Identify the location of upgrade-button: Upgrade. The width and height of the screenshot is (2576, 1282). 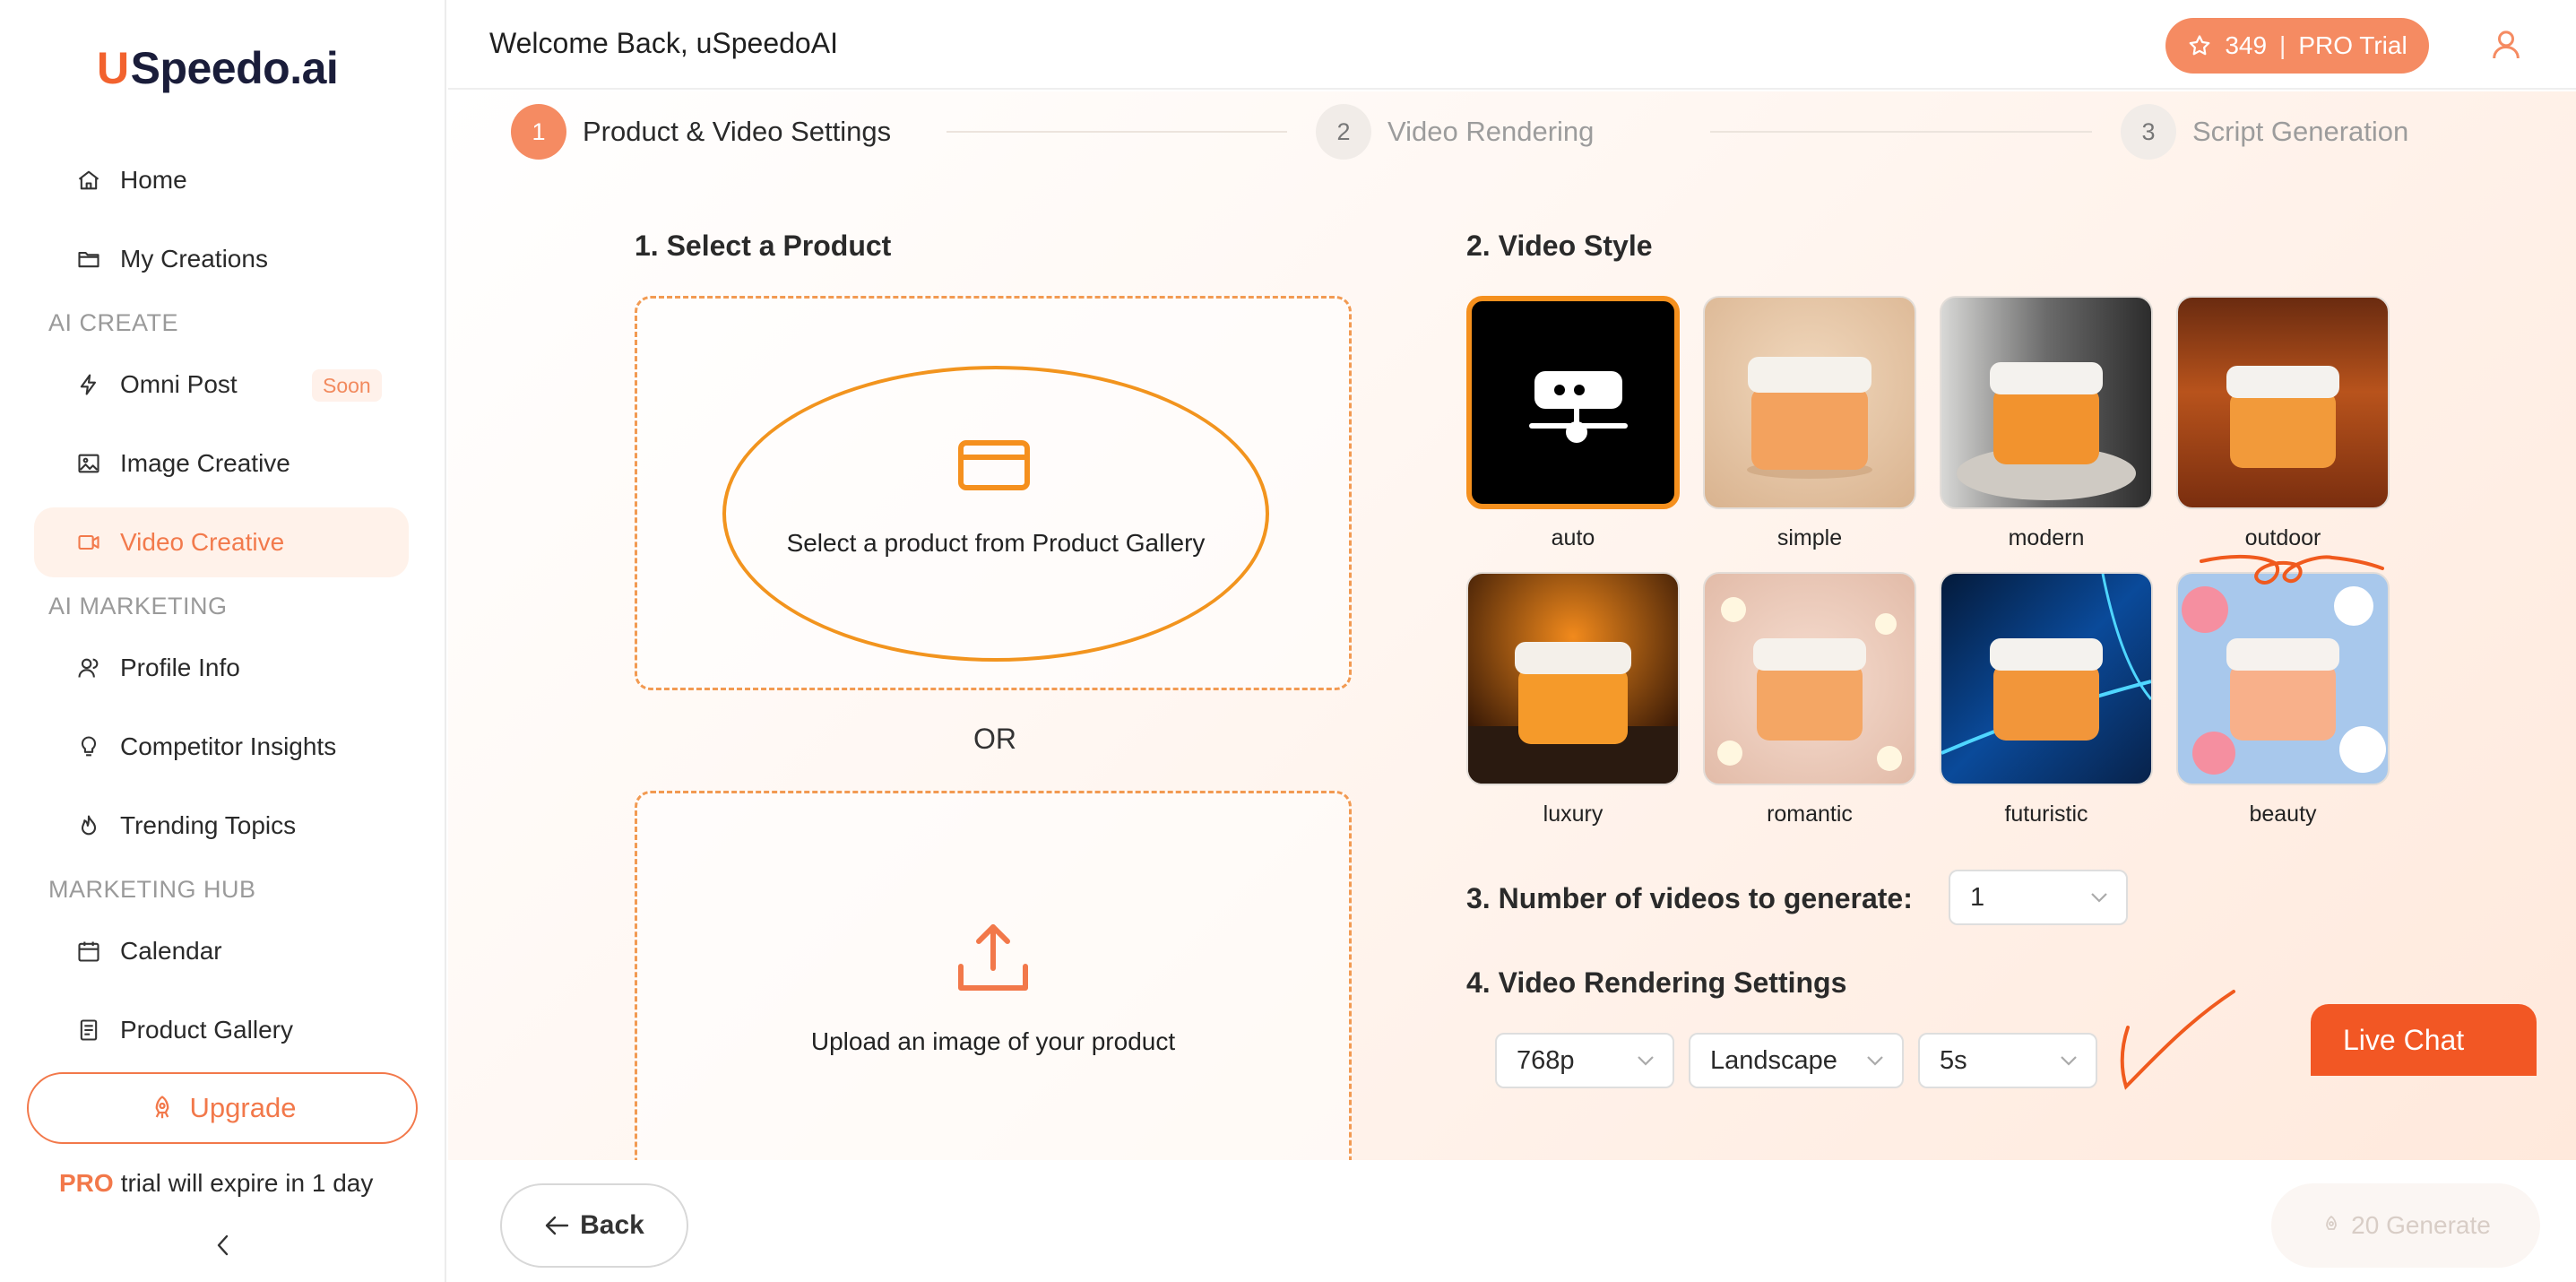
(222, 1108).